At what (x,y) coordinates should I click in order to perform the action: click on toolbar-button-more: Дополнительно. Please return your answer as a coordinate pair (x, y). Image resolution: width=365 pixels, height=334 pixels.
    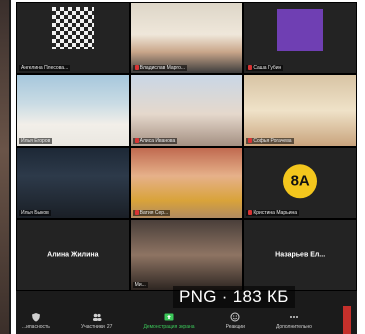
    Looking at the image, I should click on (294, 321).